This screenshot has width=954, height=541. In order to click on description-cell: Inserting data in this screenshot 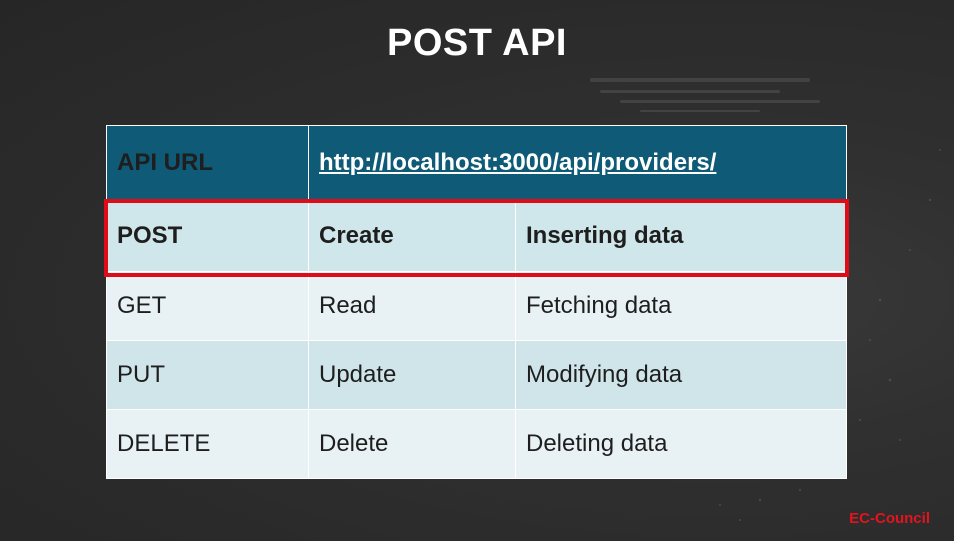, I will do `click(681, 236)`.